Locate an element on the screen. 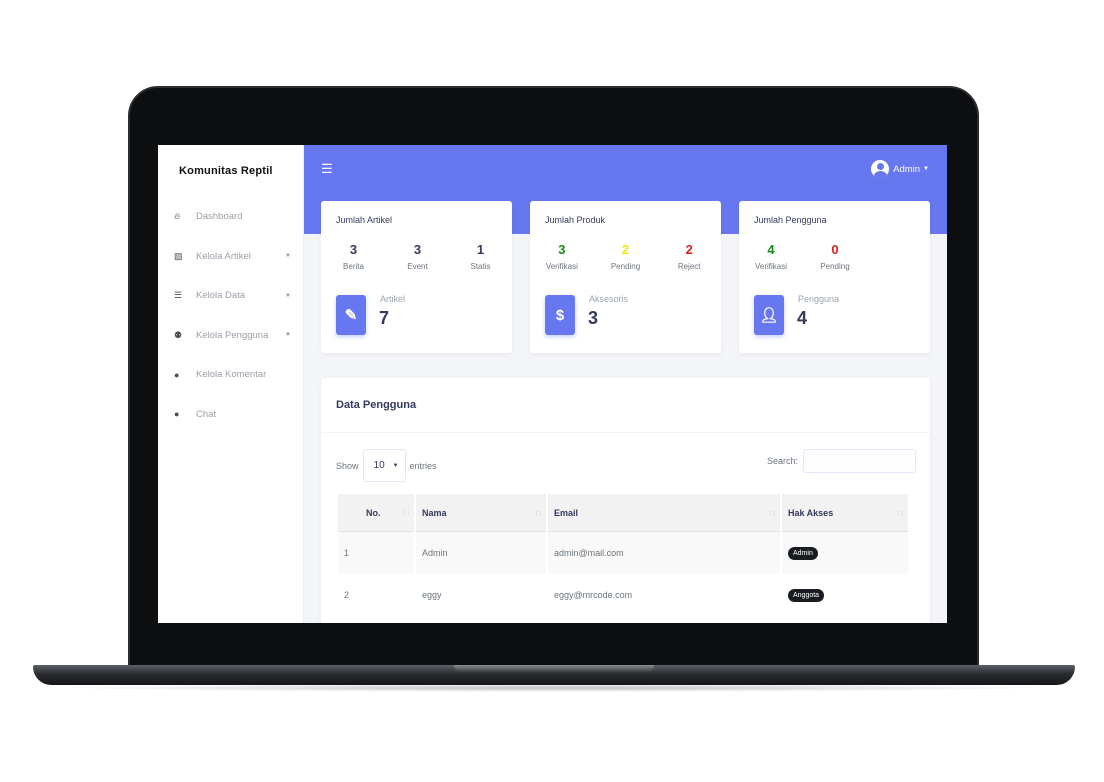 This screenshot has height=782, width=1104. table-header-row: No. ↑↓ Nama ↑↓ Email ↑↓ Hak Akses ↑↓ is located at coordinates (623, 513).